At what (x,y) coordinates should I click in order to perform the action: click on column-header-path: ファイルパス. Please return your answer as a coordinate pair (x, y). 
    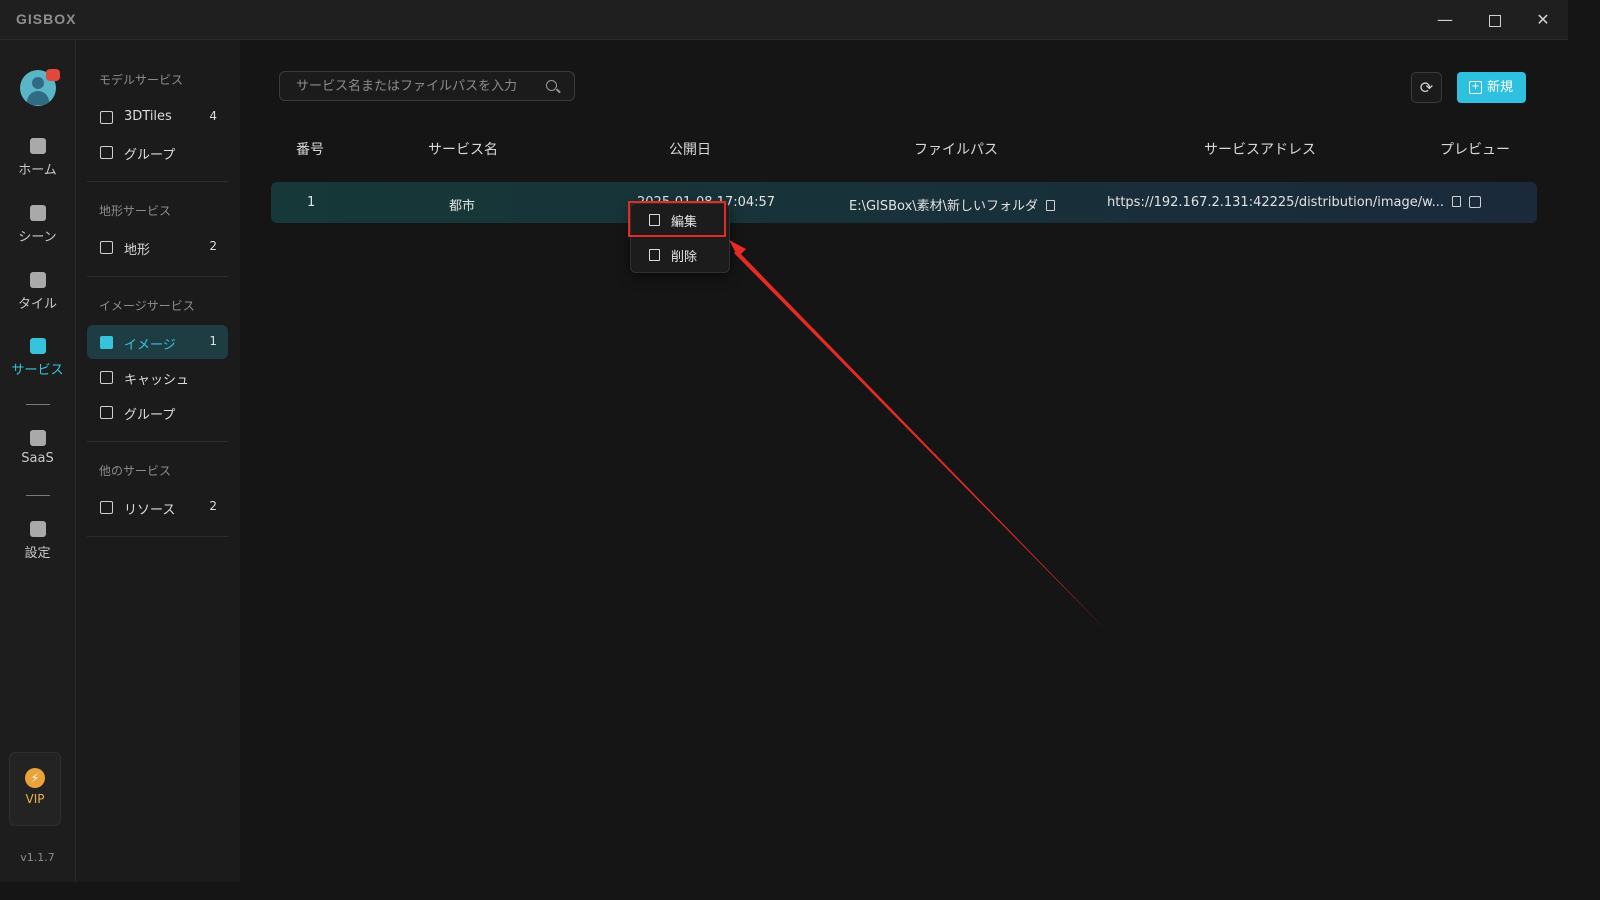
    Looking at the image, I should click on (956, 150).